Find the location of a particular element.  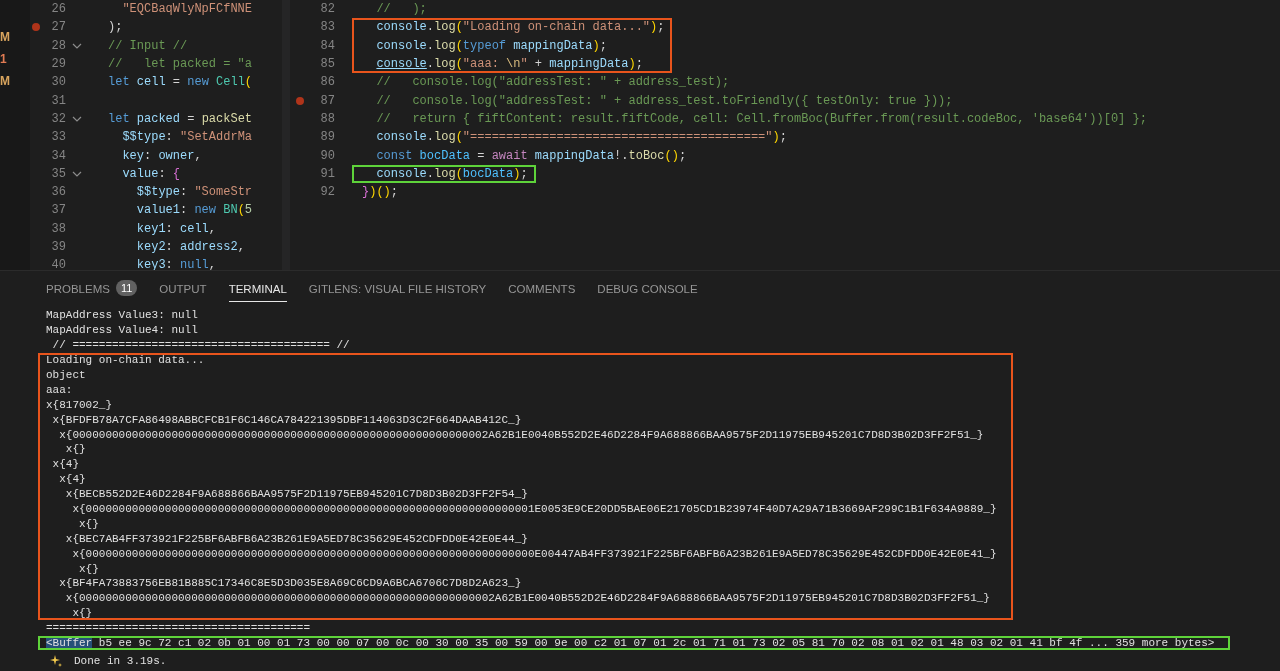

terminal-line: x{BECB552D2E46D2284F9A688866BAA9575F2D11975EB945201C7D8D3B02D3FF2F54_} is located at coordinates (296, 494).